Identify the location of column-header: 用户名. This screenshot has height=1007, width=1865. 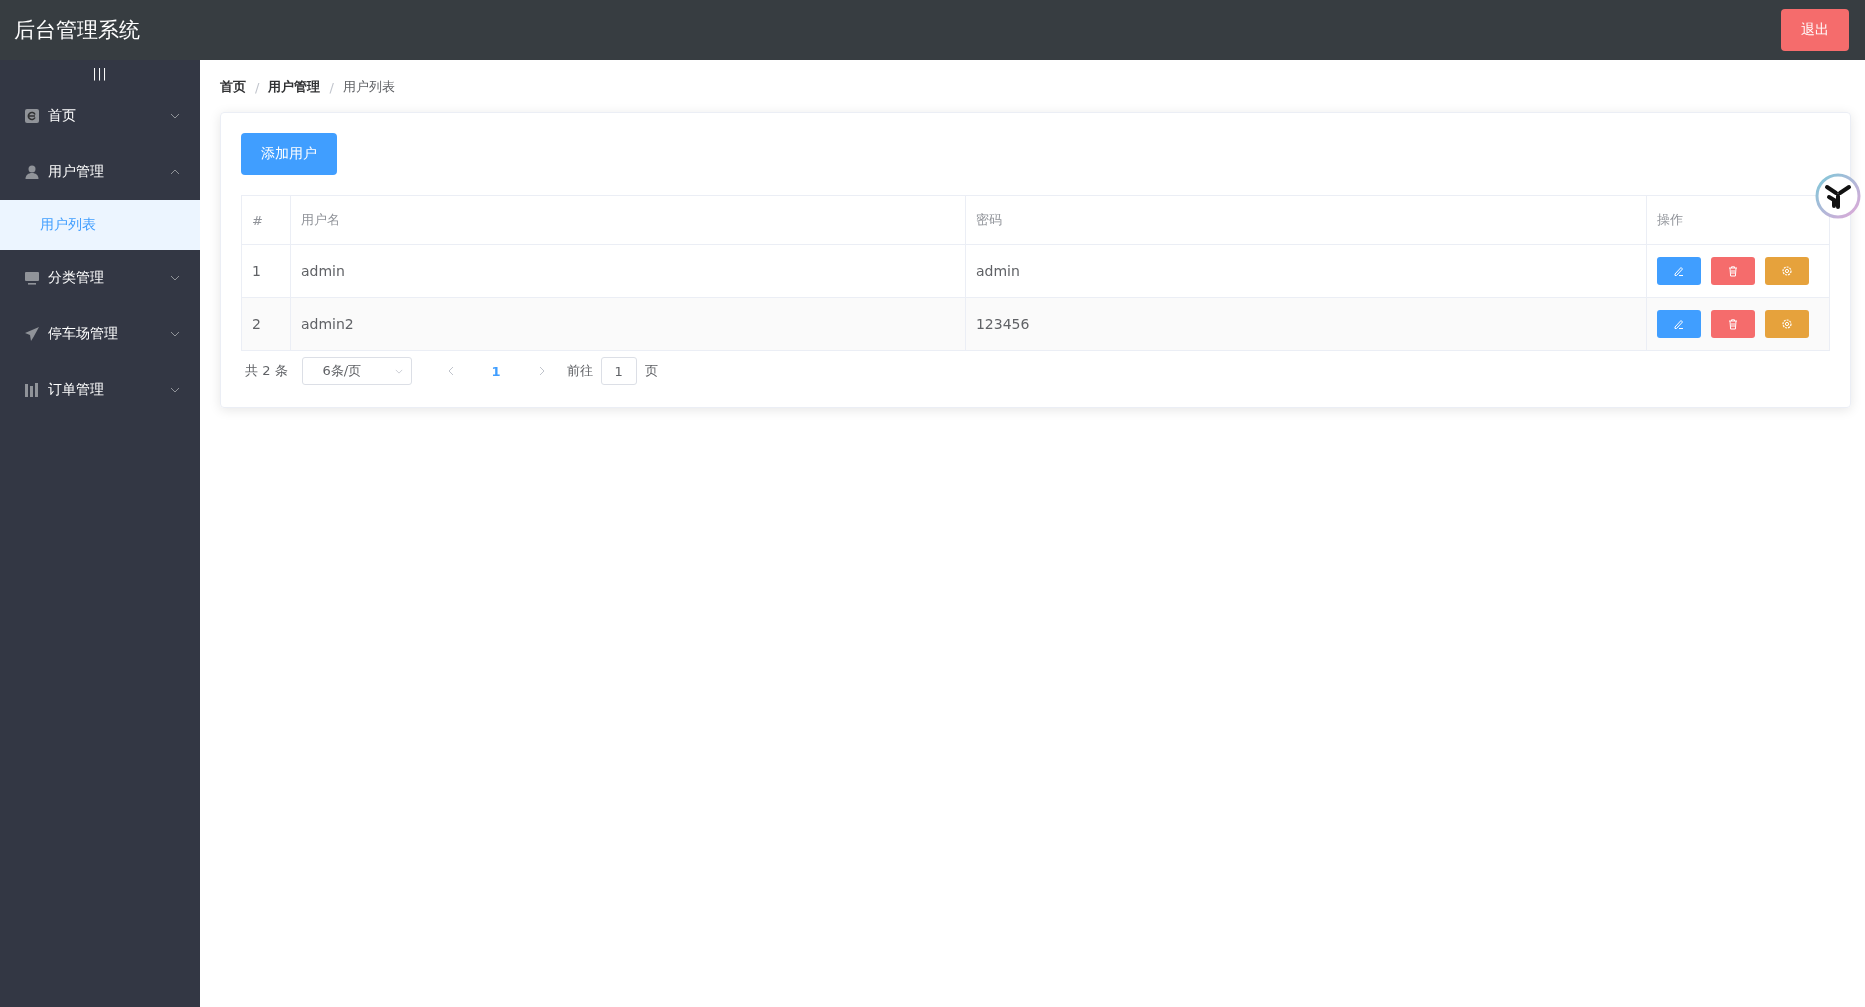
(628, 220).